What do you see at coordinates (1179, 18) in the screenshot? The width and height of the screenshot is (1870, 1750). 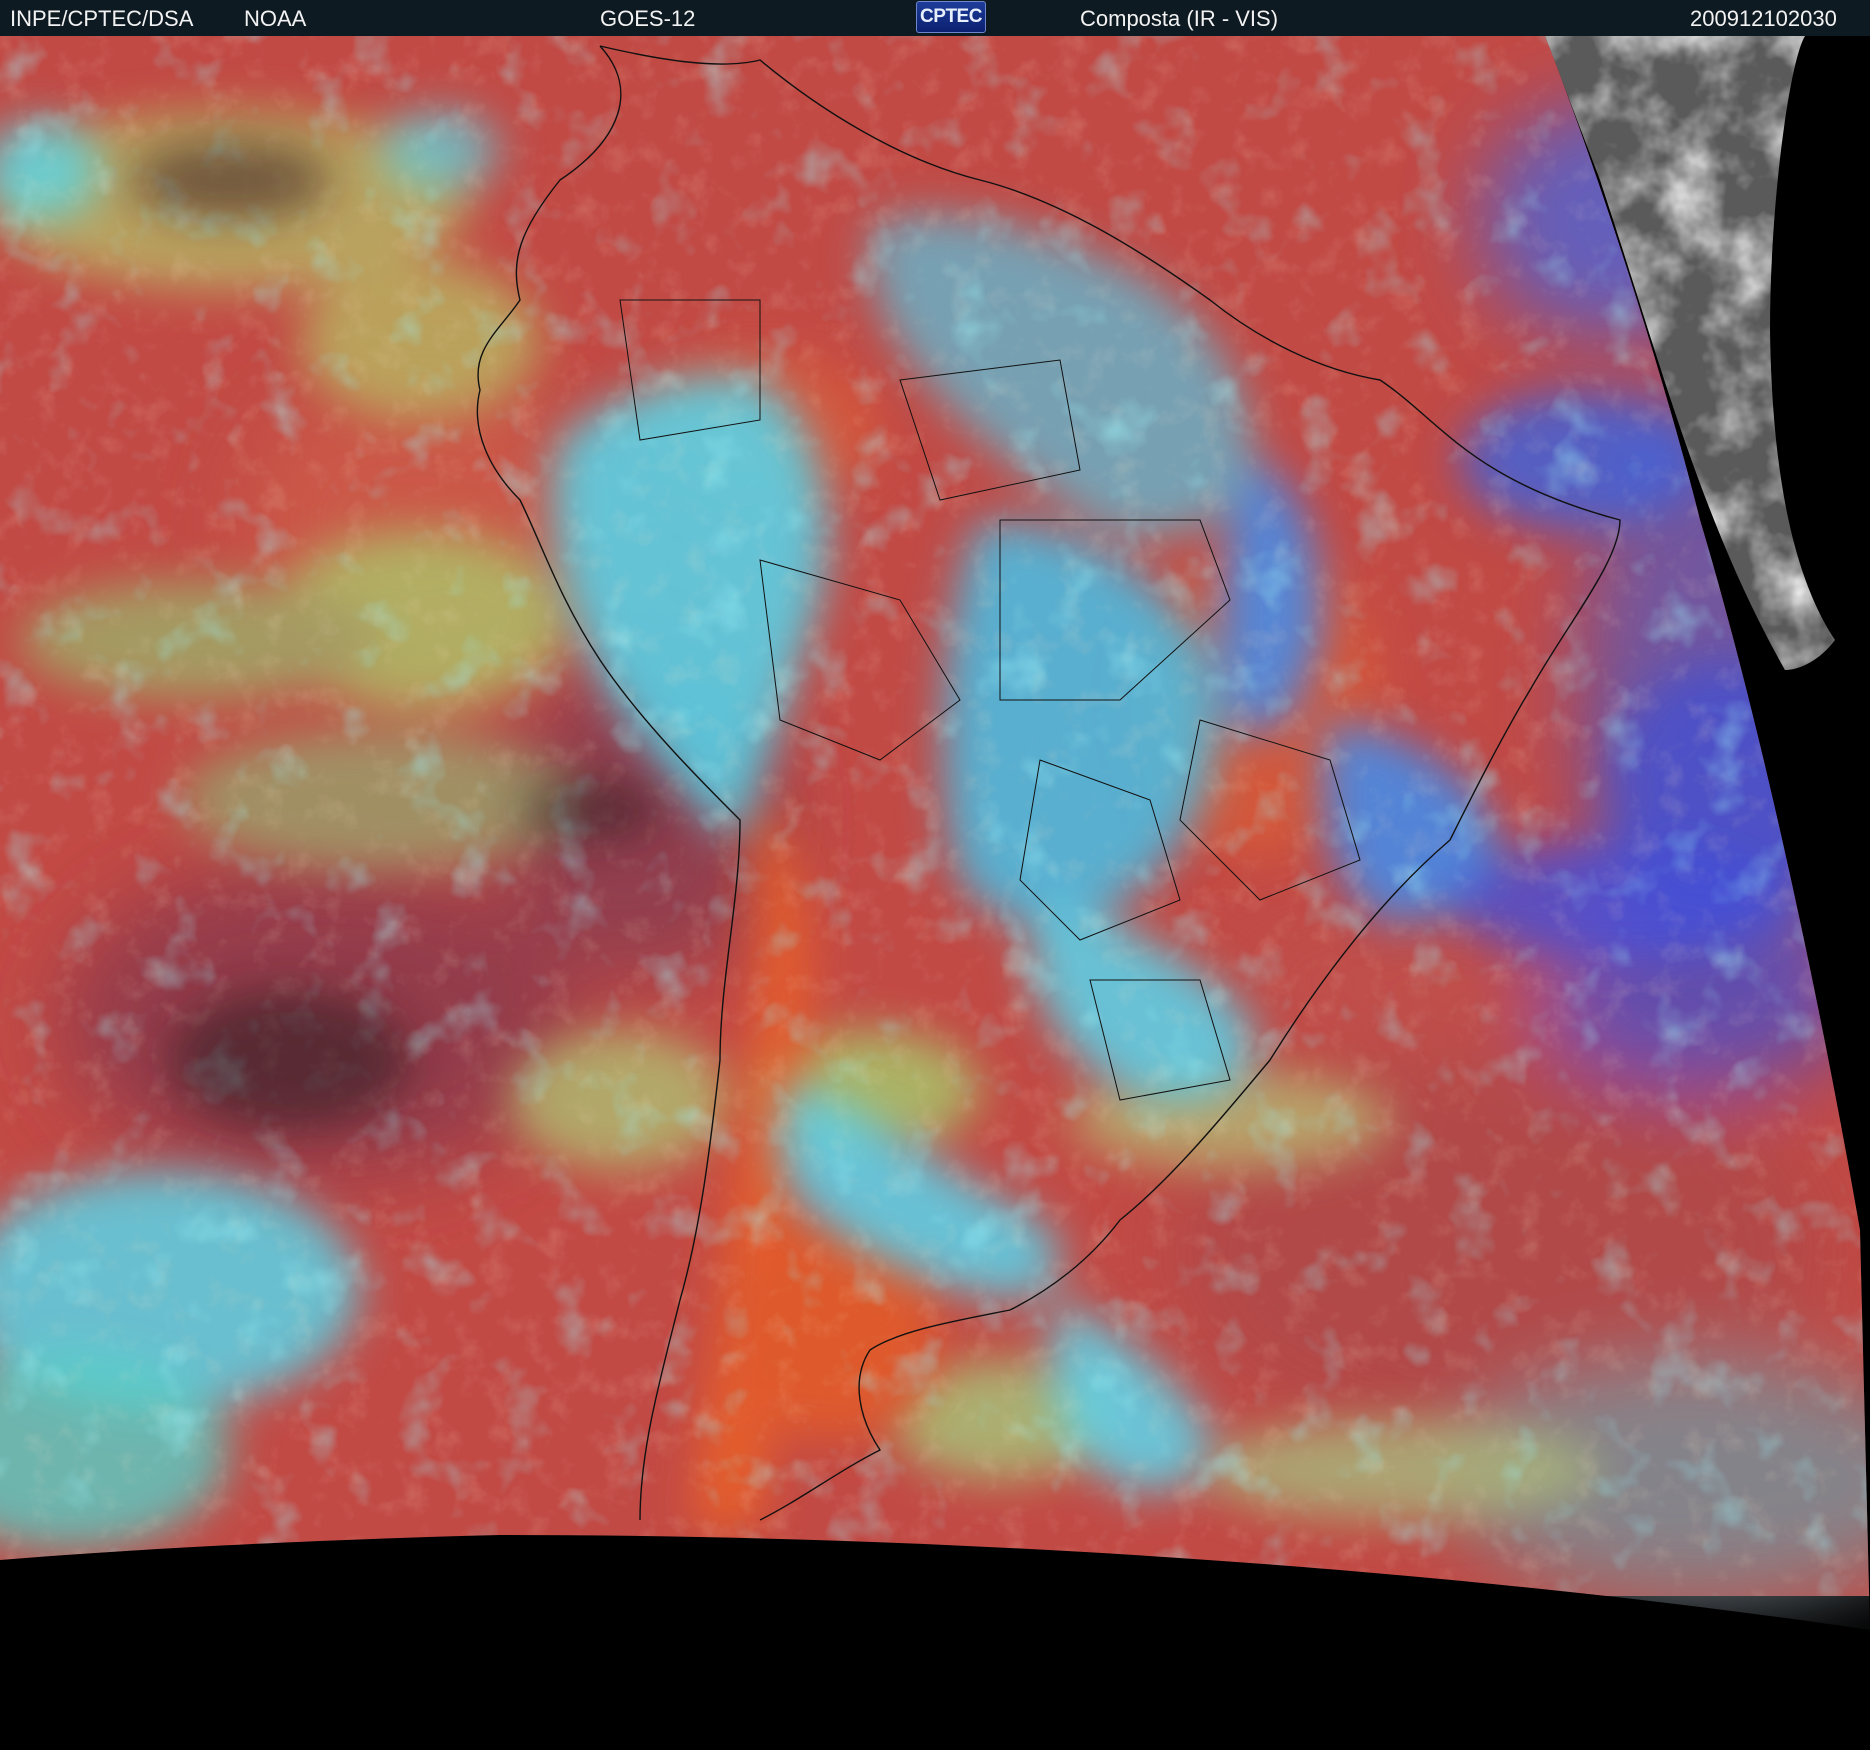 I see `product-label: Composta (IR - VIS)` at bounding box center [1179, 18].